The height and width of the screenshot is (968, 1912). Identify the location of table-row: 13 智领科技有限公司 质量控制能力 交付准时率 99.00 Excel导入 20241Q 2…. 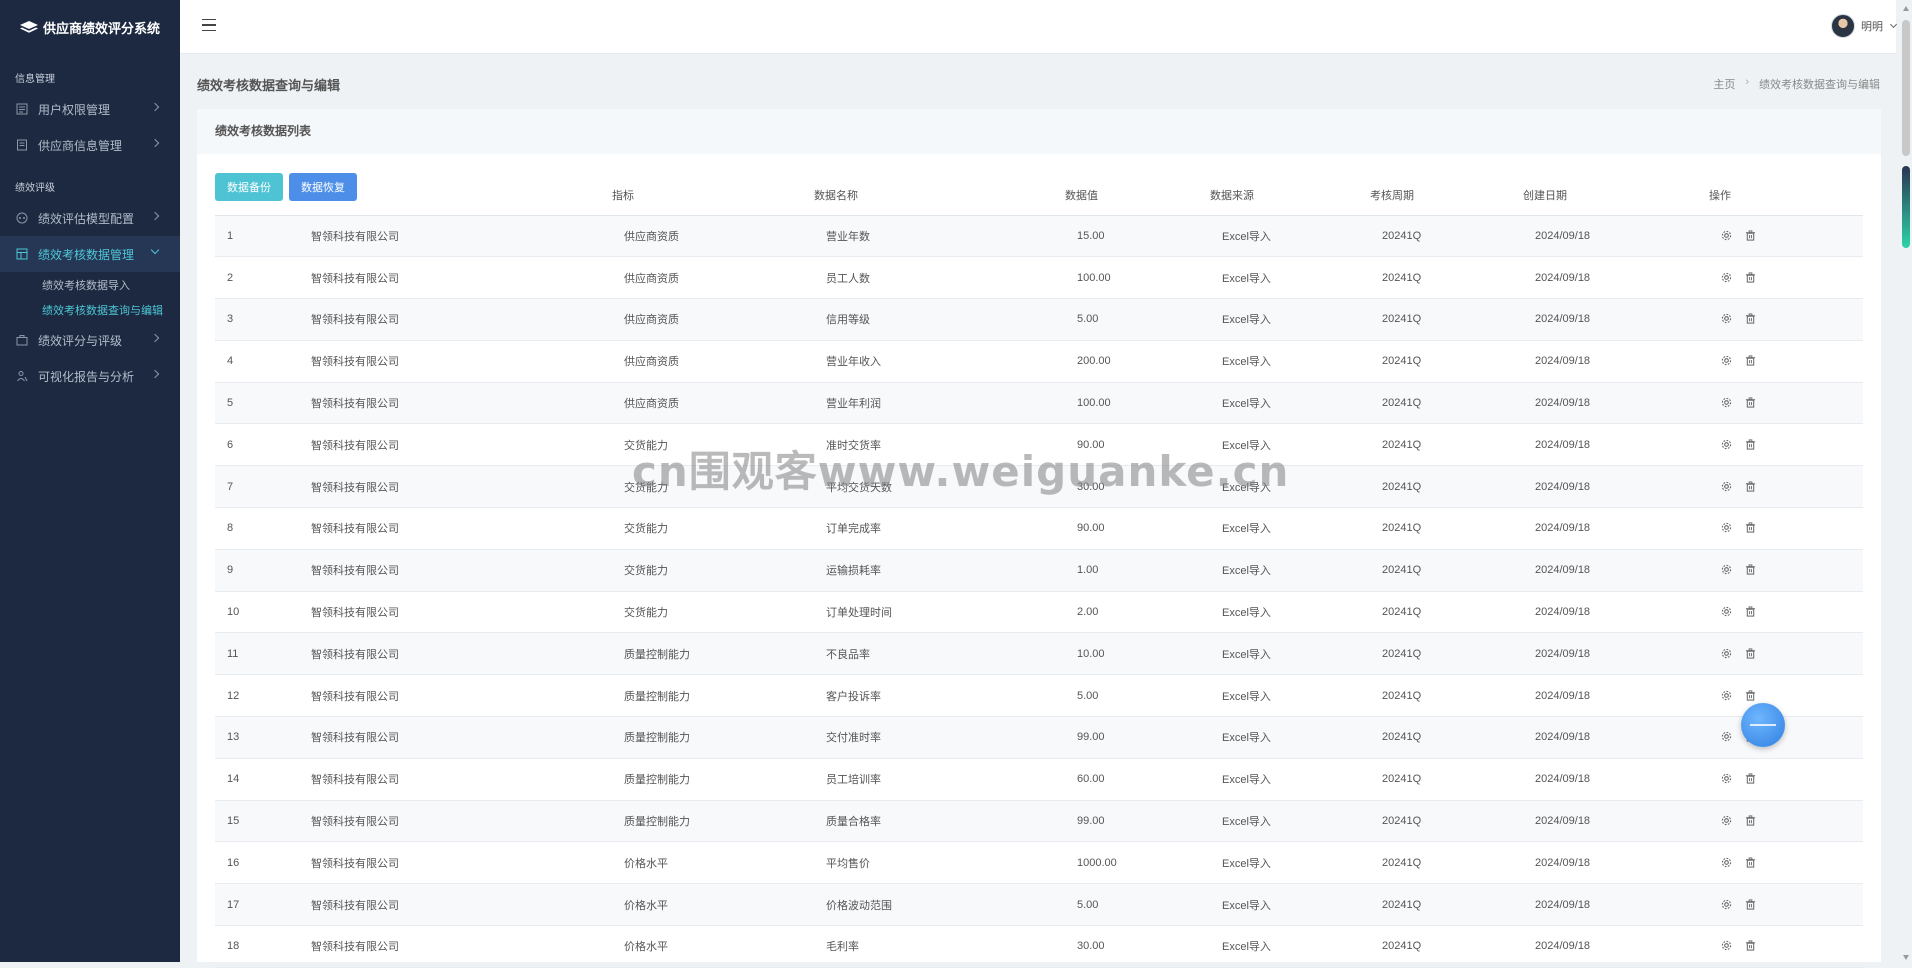
(1039, 737).